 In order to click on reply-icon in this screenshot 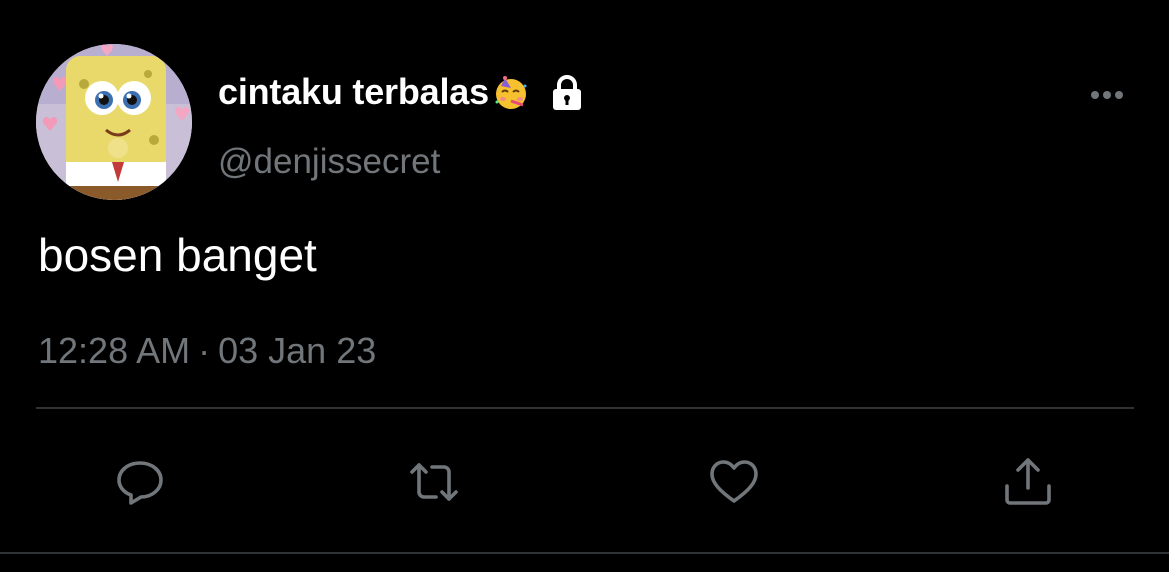, I will do `click(140, 483)`.